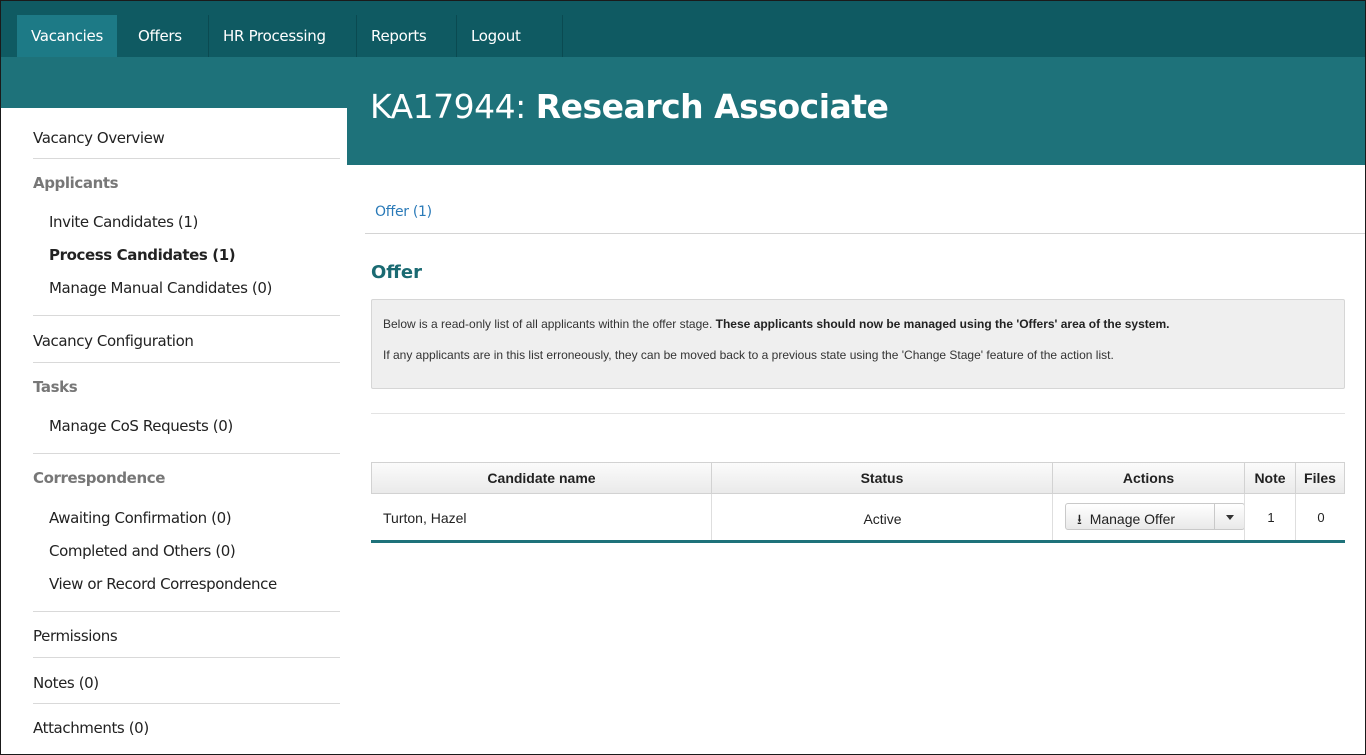 The width and height of the screenshot is (1366, 755). What do you see at coordinates (1079, 519) in the screenshot?
I see `download-icon: ⭳` at bounding box center [1079, 519].